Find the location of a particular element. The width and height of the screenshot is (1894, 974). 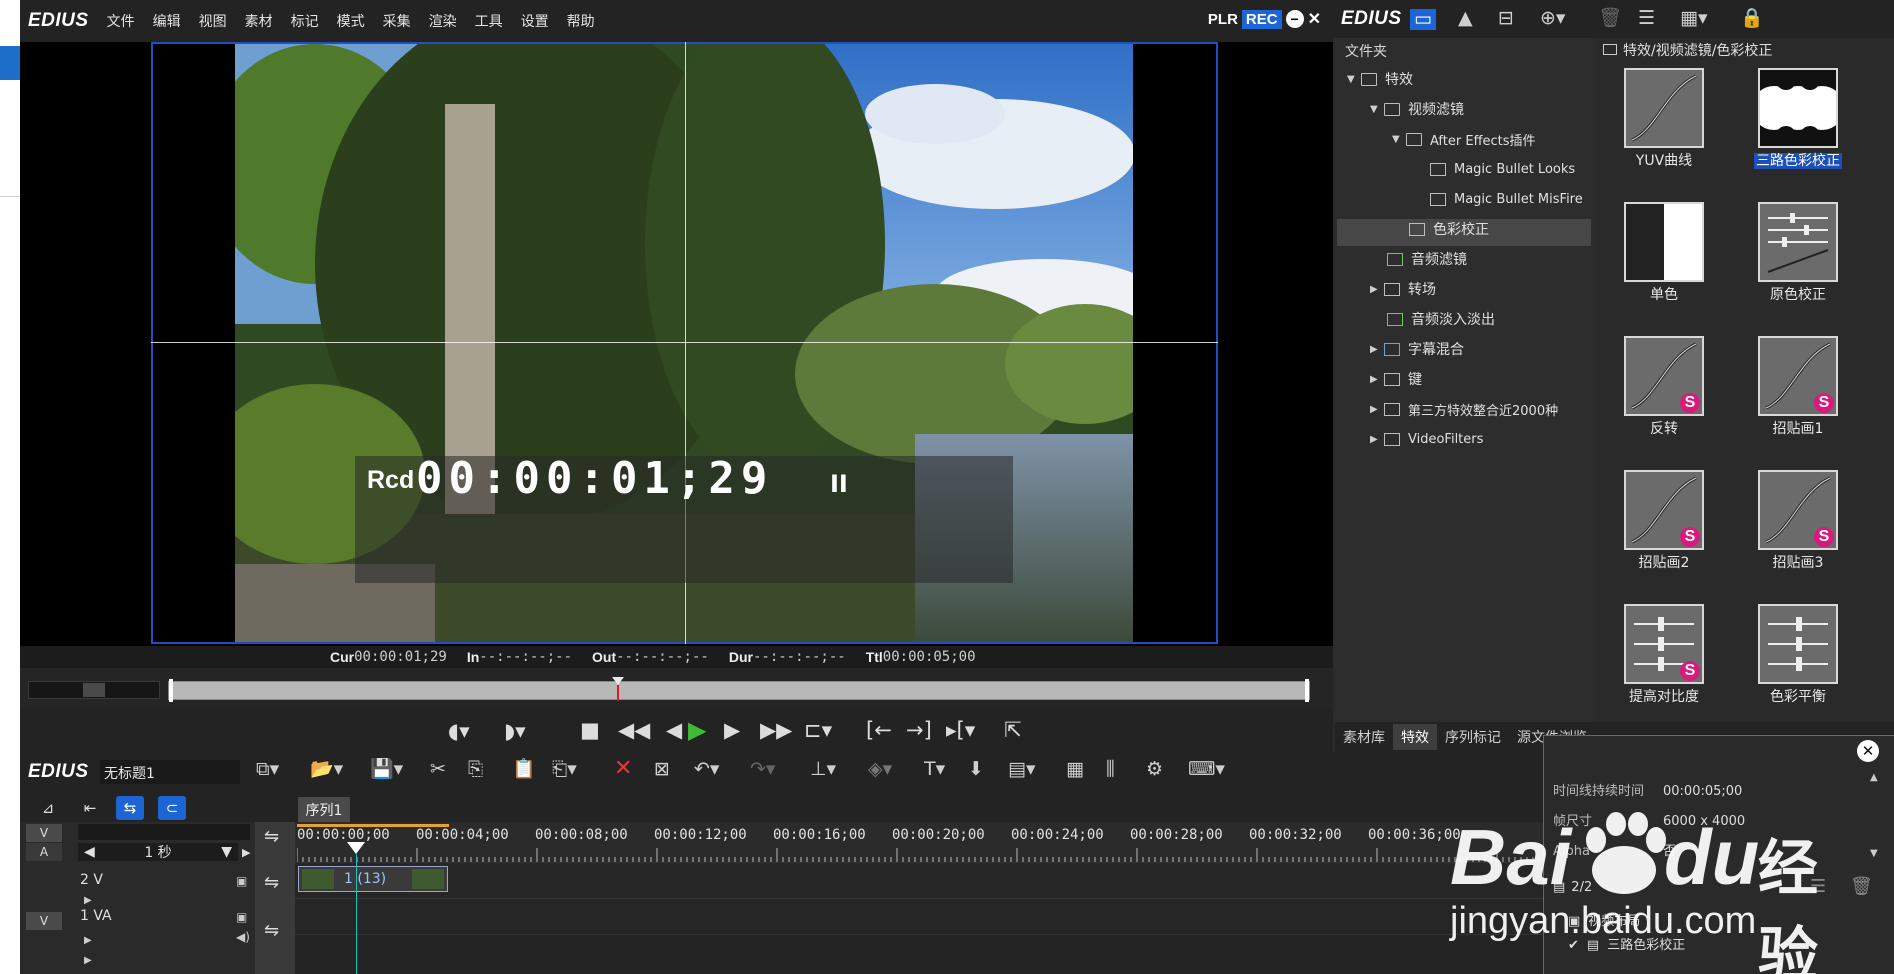

triangle-icon: ▲ is located at coordinates (1465, 18).